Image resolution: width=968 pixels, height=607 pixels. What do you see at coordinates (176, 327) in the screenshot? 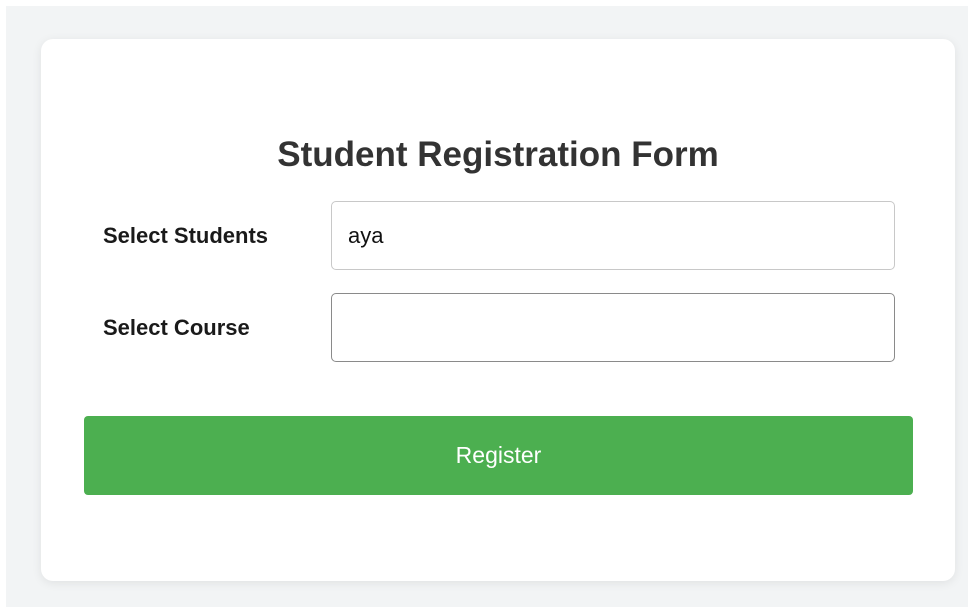
I see `course-label: Select Course` at bounding box center [176, 327].